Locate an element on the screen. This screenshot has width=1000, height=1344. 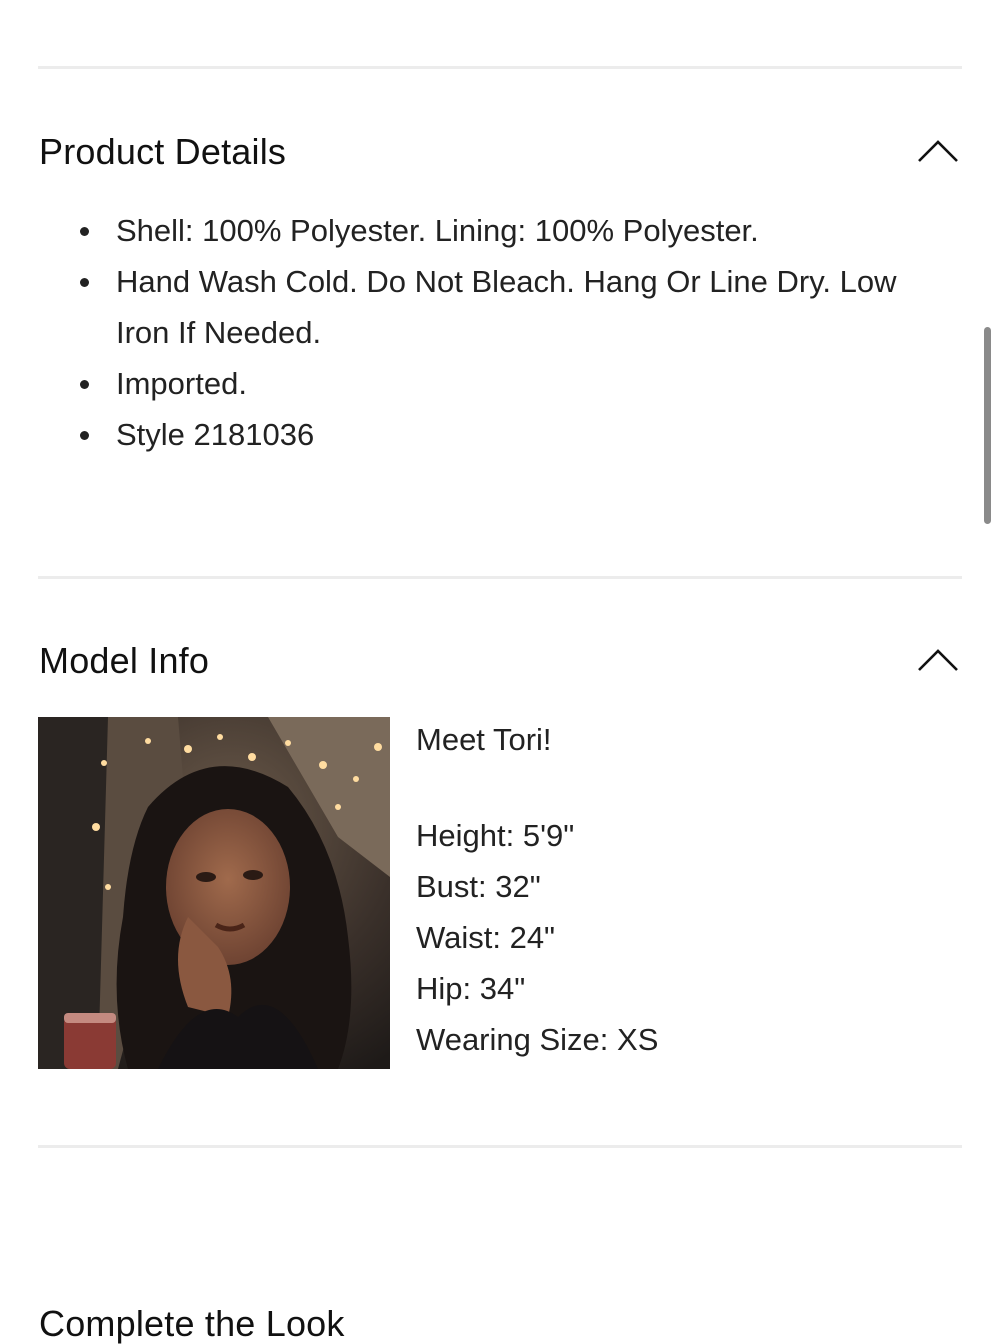
model-intro: Meet Tori! is located at coordinates (484, 739).